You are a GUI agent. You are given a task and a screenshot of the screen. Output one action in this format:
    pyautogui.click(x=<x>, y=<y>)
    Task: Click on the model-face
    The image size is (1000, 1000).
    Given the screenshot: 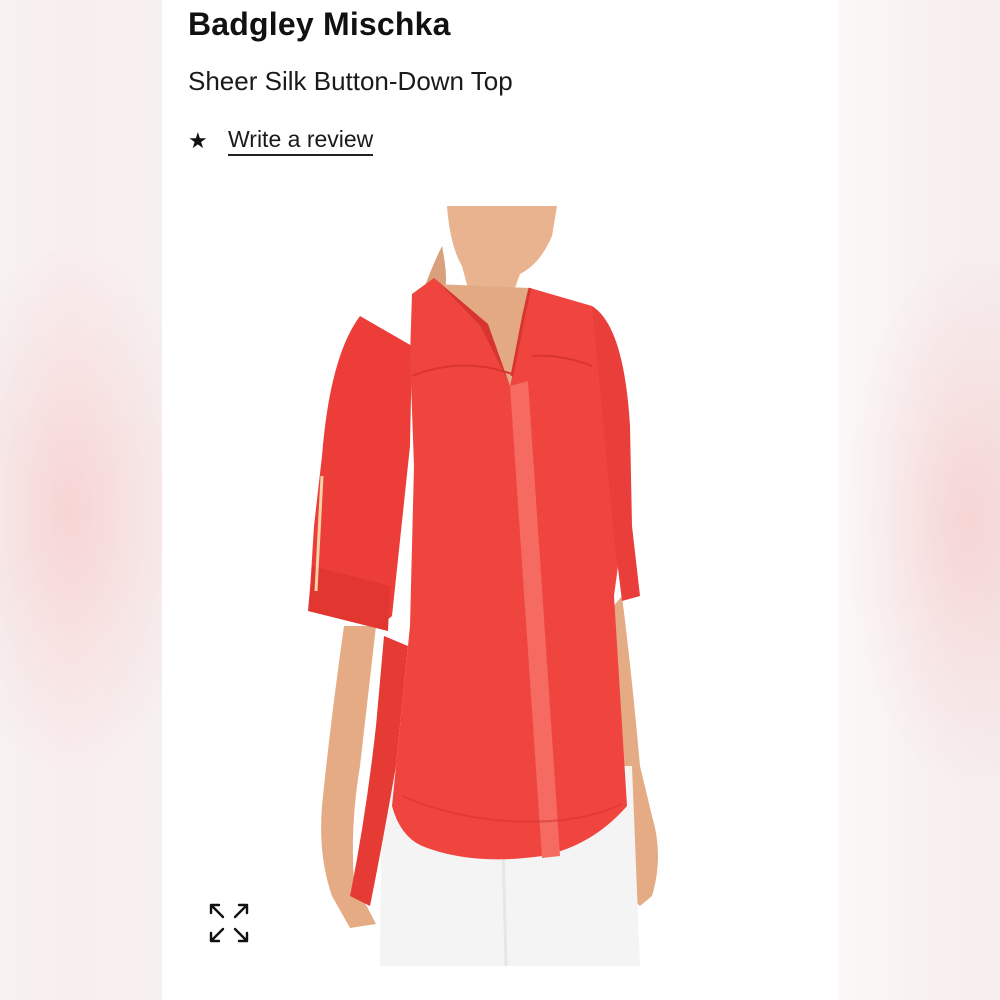 What is the action you would take?
    pyautogui.click(x=502, y=251)
    